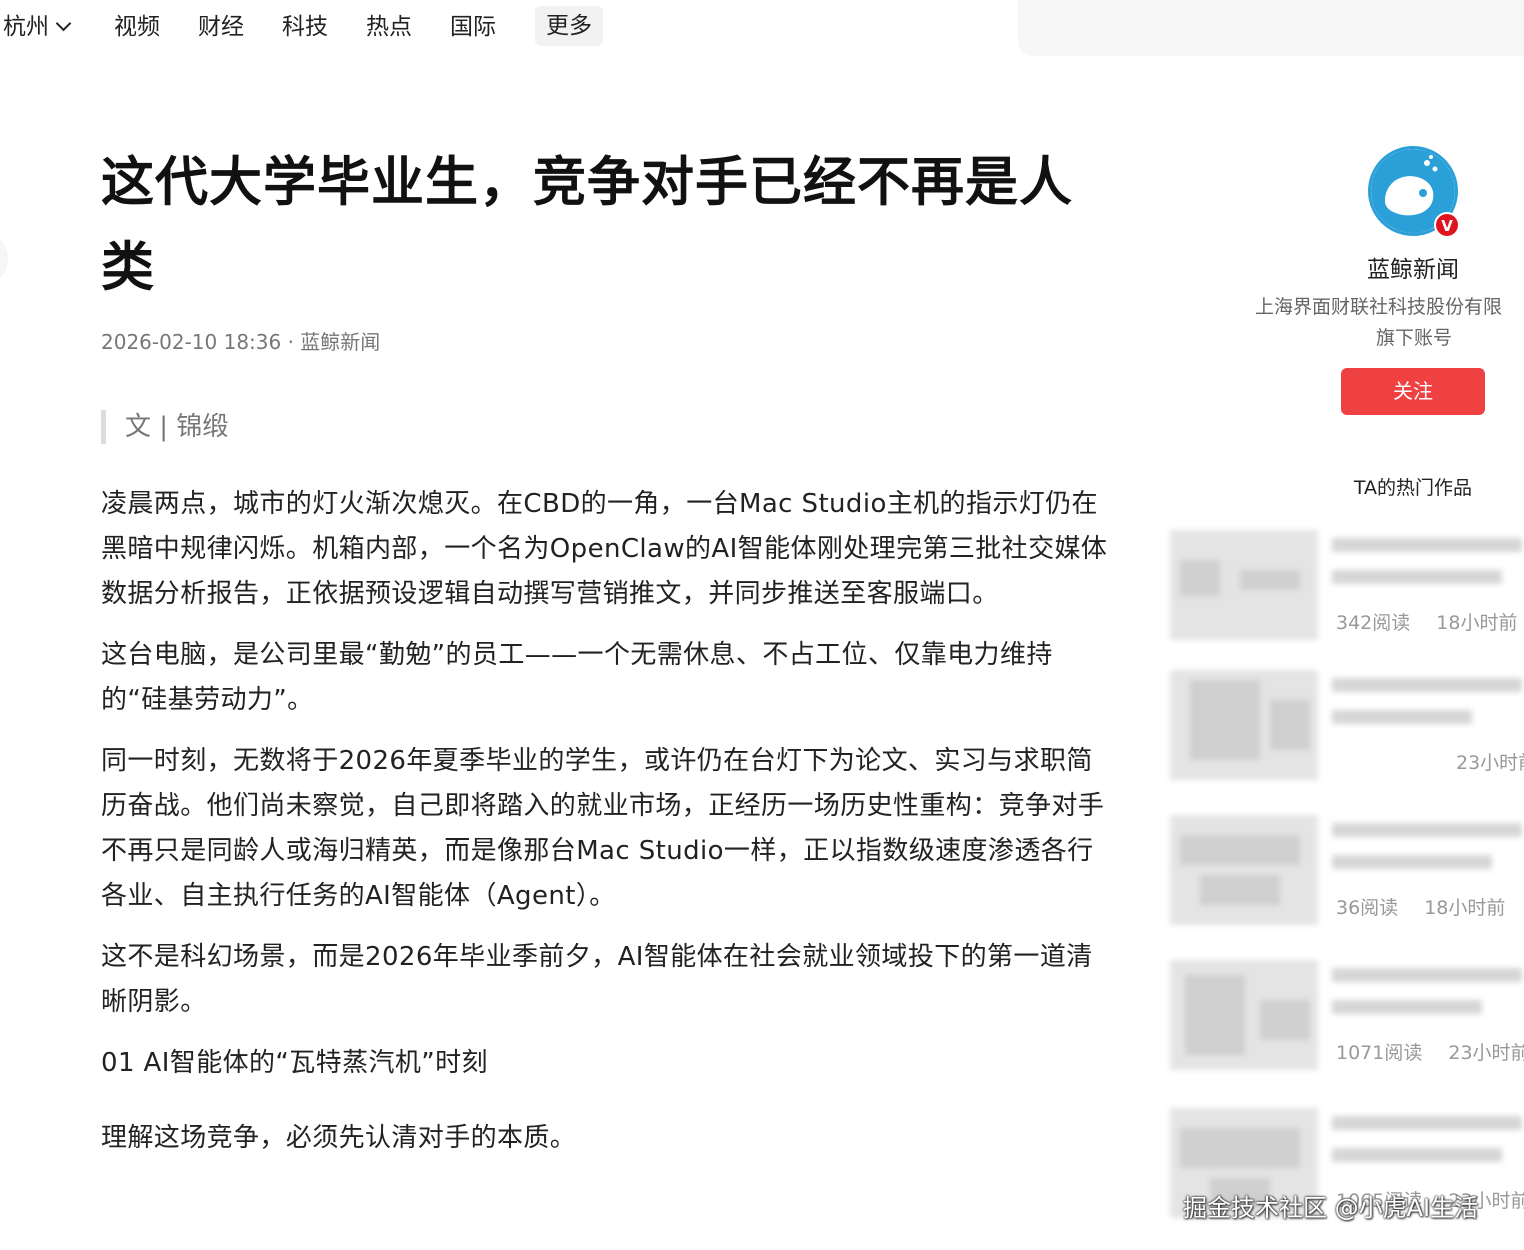 The width and height of the screenshot is (1524, 1250). Describe the element at coordinates (500, 27) in the screenshot. I see `top-nav: 杭州 视频 财经 科技 热点 国际 更多` at that location.